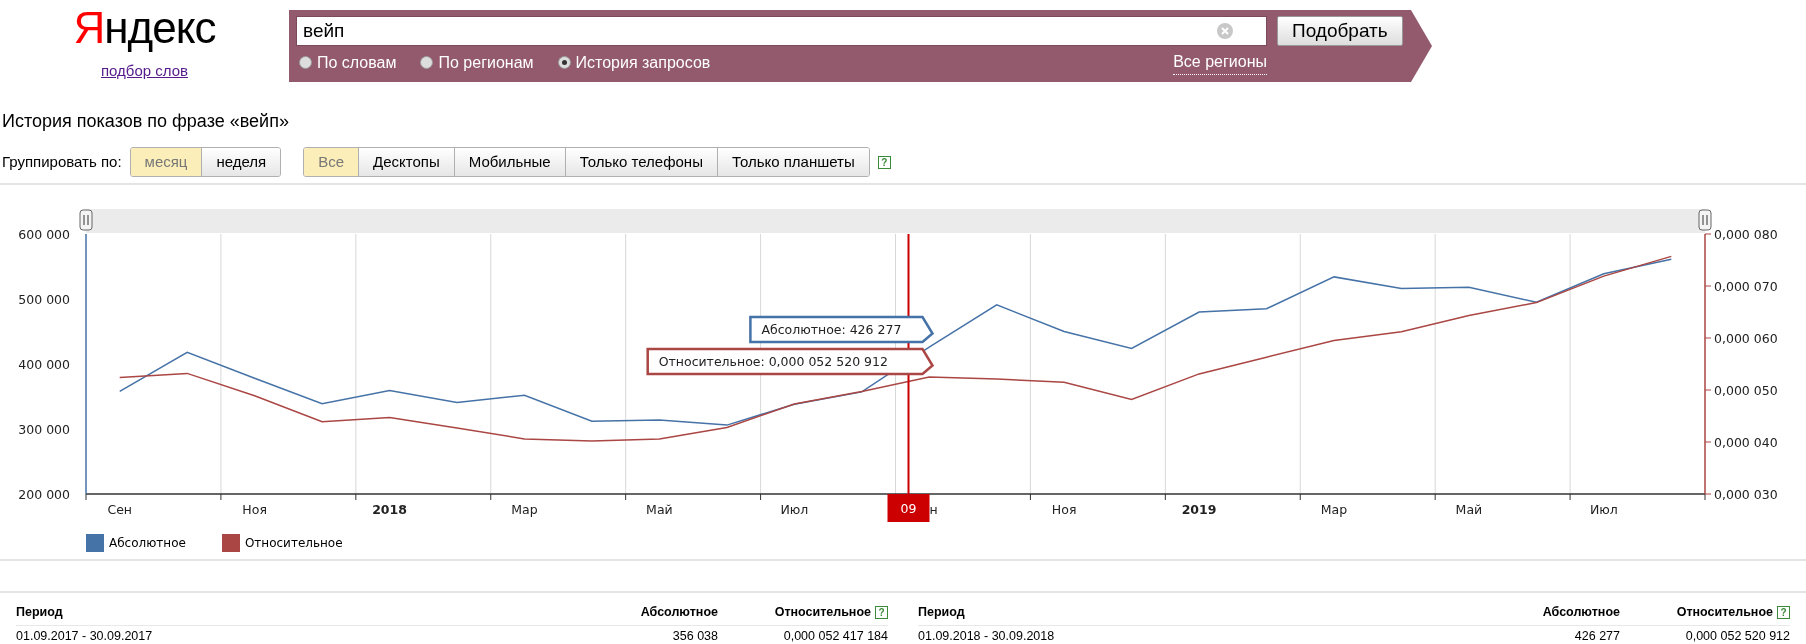 The width and height of the screenshot is (1806, 644). I want to click on table-cell-text: 0,000 052 417 184, so click(835, 636).